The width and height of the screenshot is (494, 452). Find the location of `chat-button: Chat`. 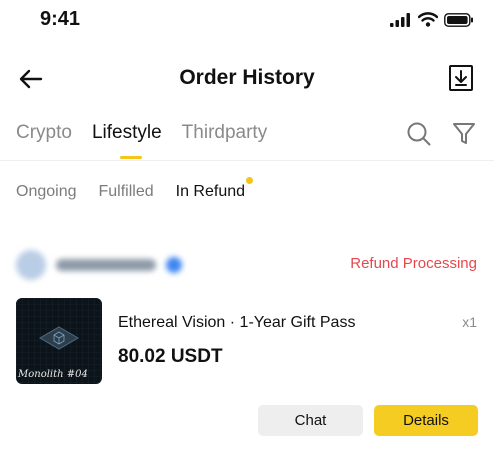

chat-button: Chat is located at coordinates (310, 420).